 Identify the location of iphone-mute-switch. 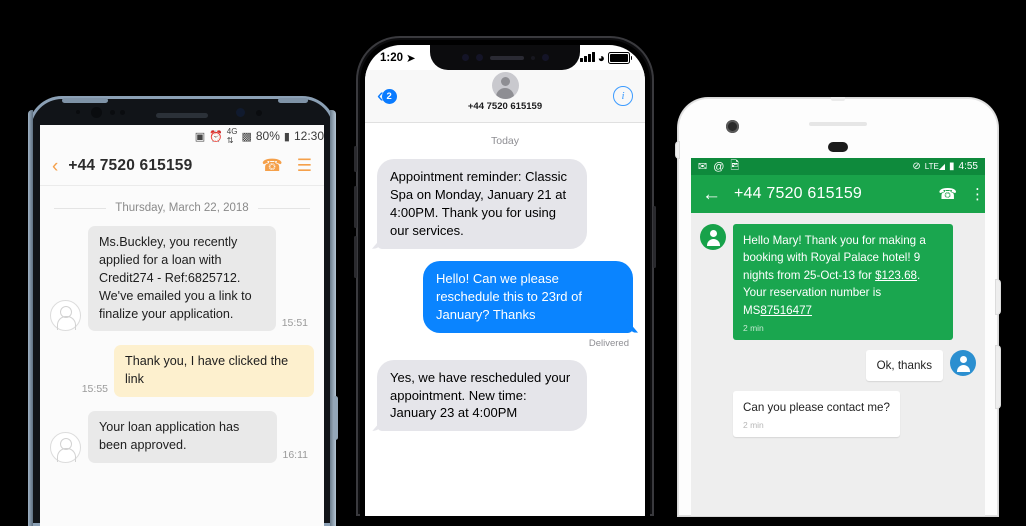
(355, 159).